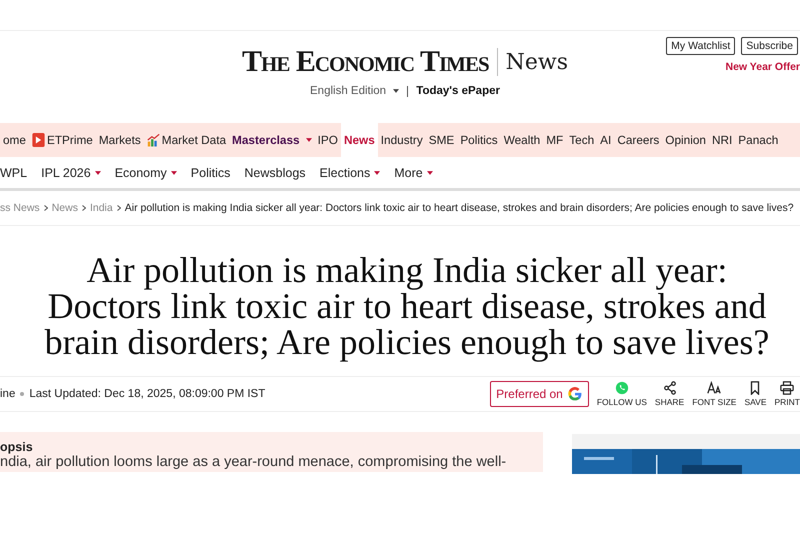 The width and height of the screenshot is (800, 533). What do you see at coordinates (254, 462) in the screenshot?
I see `synopsis-text: ndia, air pollution looms large as a year-round menace, compromising the well-` at bounding box center [254, 462].